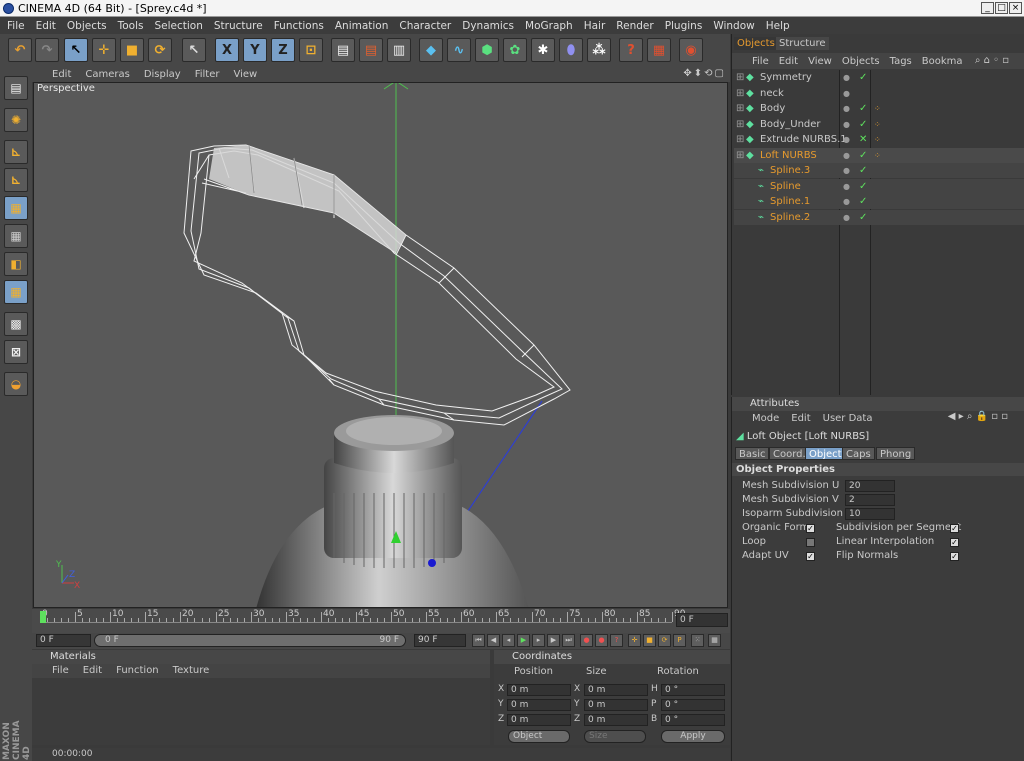 The width and height of the screenshot is (1024, 761). I want to click on uv-icon: ⊠, so click(16, 352).